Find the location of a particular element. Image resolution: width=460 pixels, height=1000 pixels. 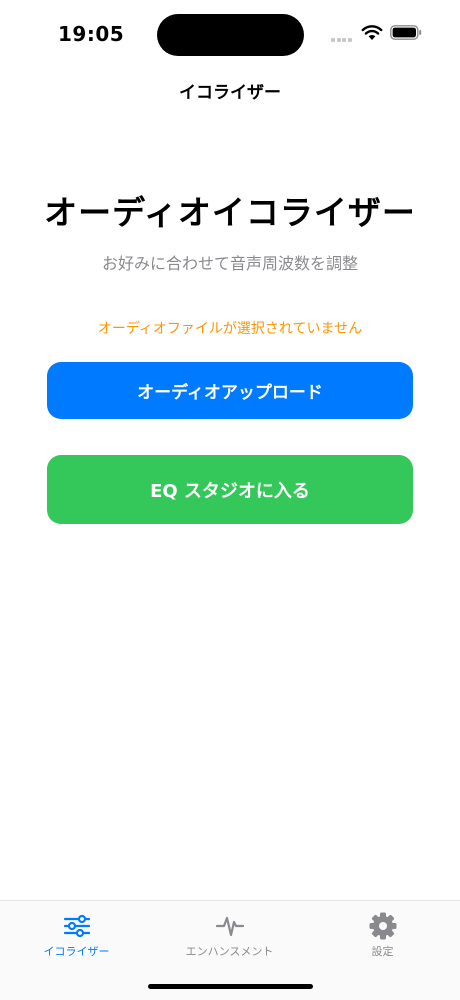

tab-equalizer: イコライザー is located at coordinates (76, 936).